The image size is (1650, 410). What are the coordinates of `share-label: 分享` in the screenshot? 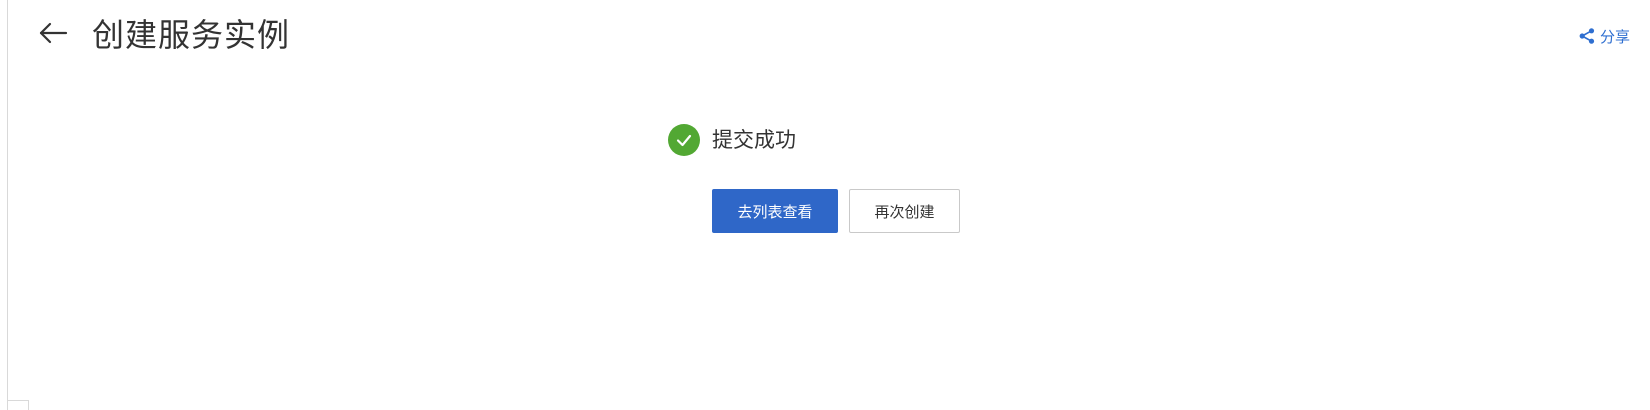 It's located at (1614, 36).